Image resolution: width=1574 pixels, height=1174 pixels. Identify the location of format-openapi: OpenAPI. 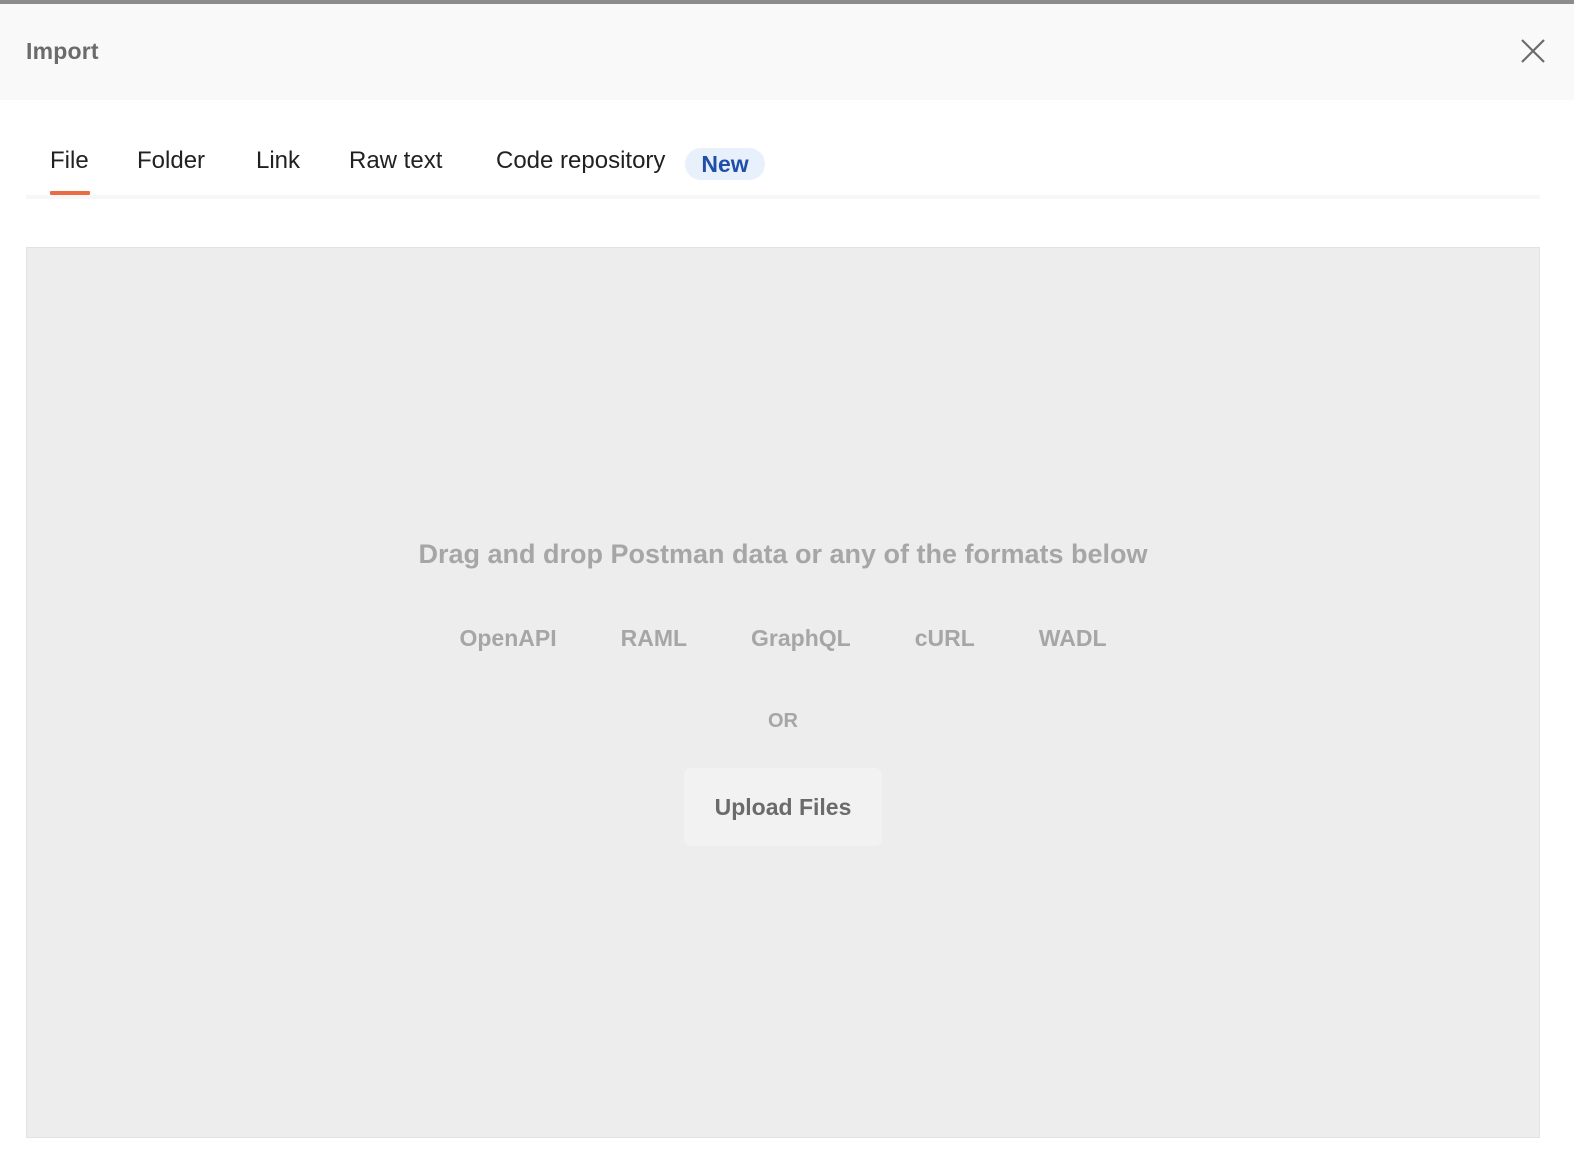
(508, 638).